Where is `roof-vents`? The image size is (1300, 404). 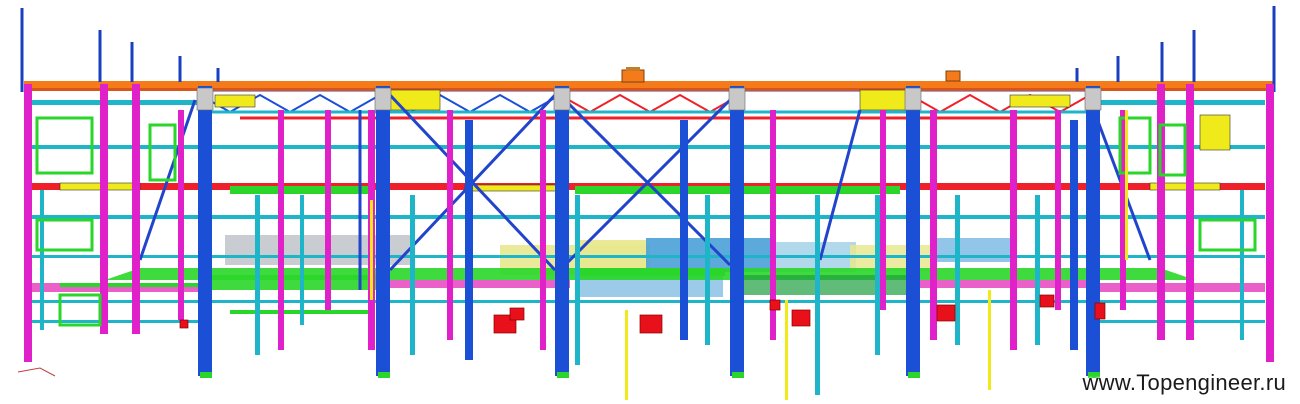
roof-vents is located at coordinates (791, 75).